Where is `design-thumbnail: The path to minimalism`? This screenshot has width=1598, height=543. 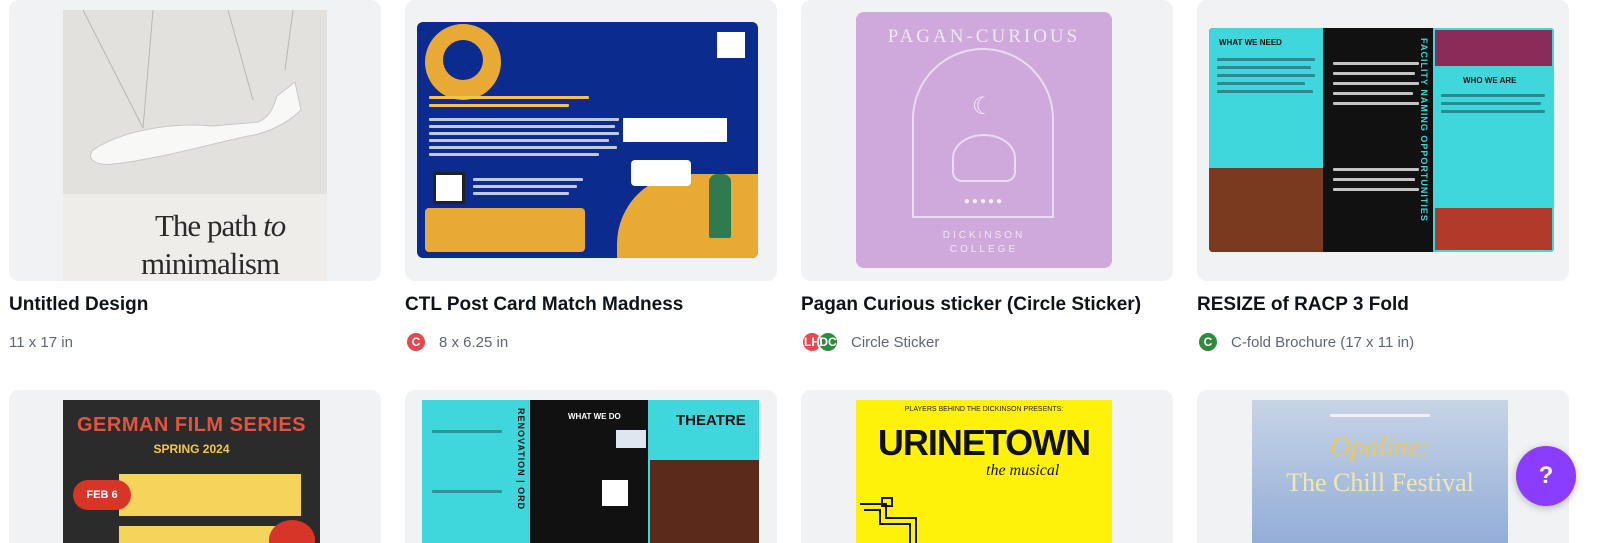 design-thumbnail: The path to minimalism is located at coordinates (195, 140).